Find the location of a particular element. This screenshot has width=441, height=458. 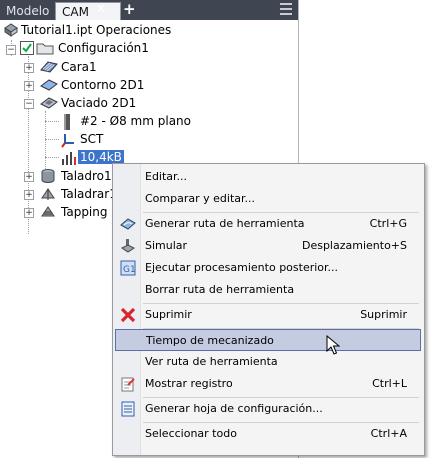

tree-item-taladrar: Taladrar1 is located at coordinates (89, 194).